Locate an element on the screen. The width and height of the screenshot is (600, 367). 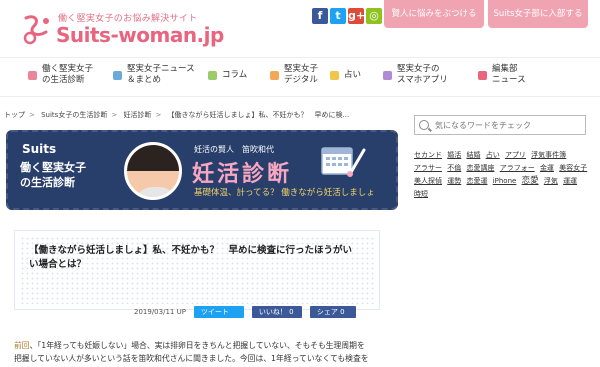
nav-item-fortune: 占い is located at coordinates (345, 75).